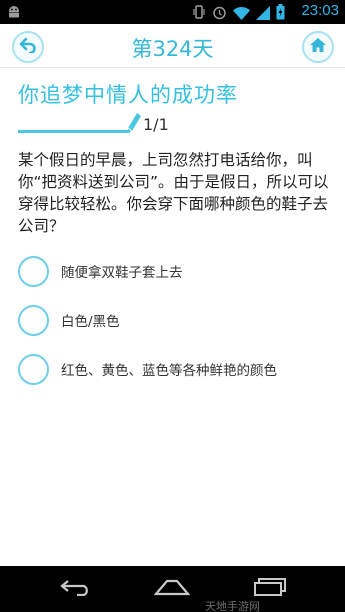 The image size is (345, 612). Describe the element at coordinates (173, 320) in the screenshot. I see `option-2: 白色/黑色` at that location.